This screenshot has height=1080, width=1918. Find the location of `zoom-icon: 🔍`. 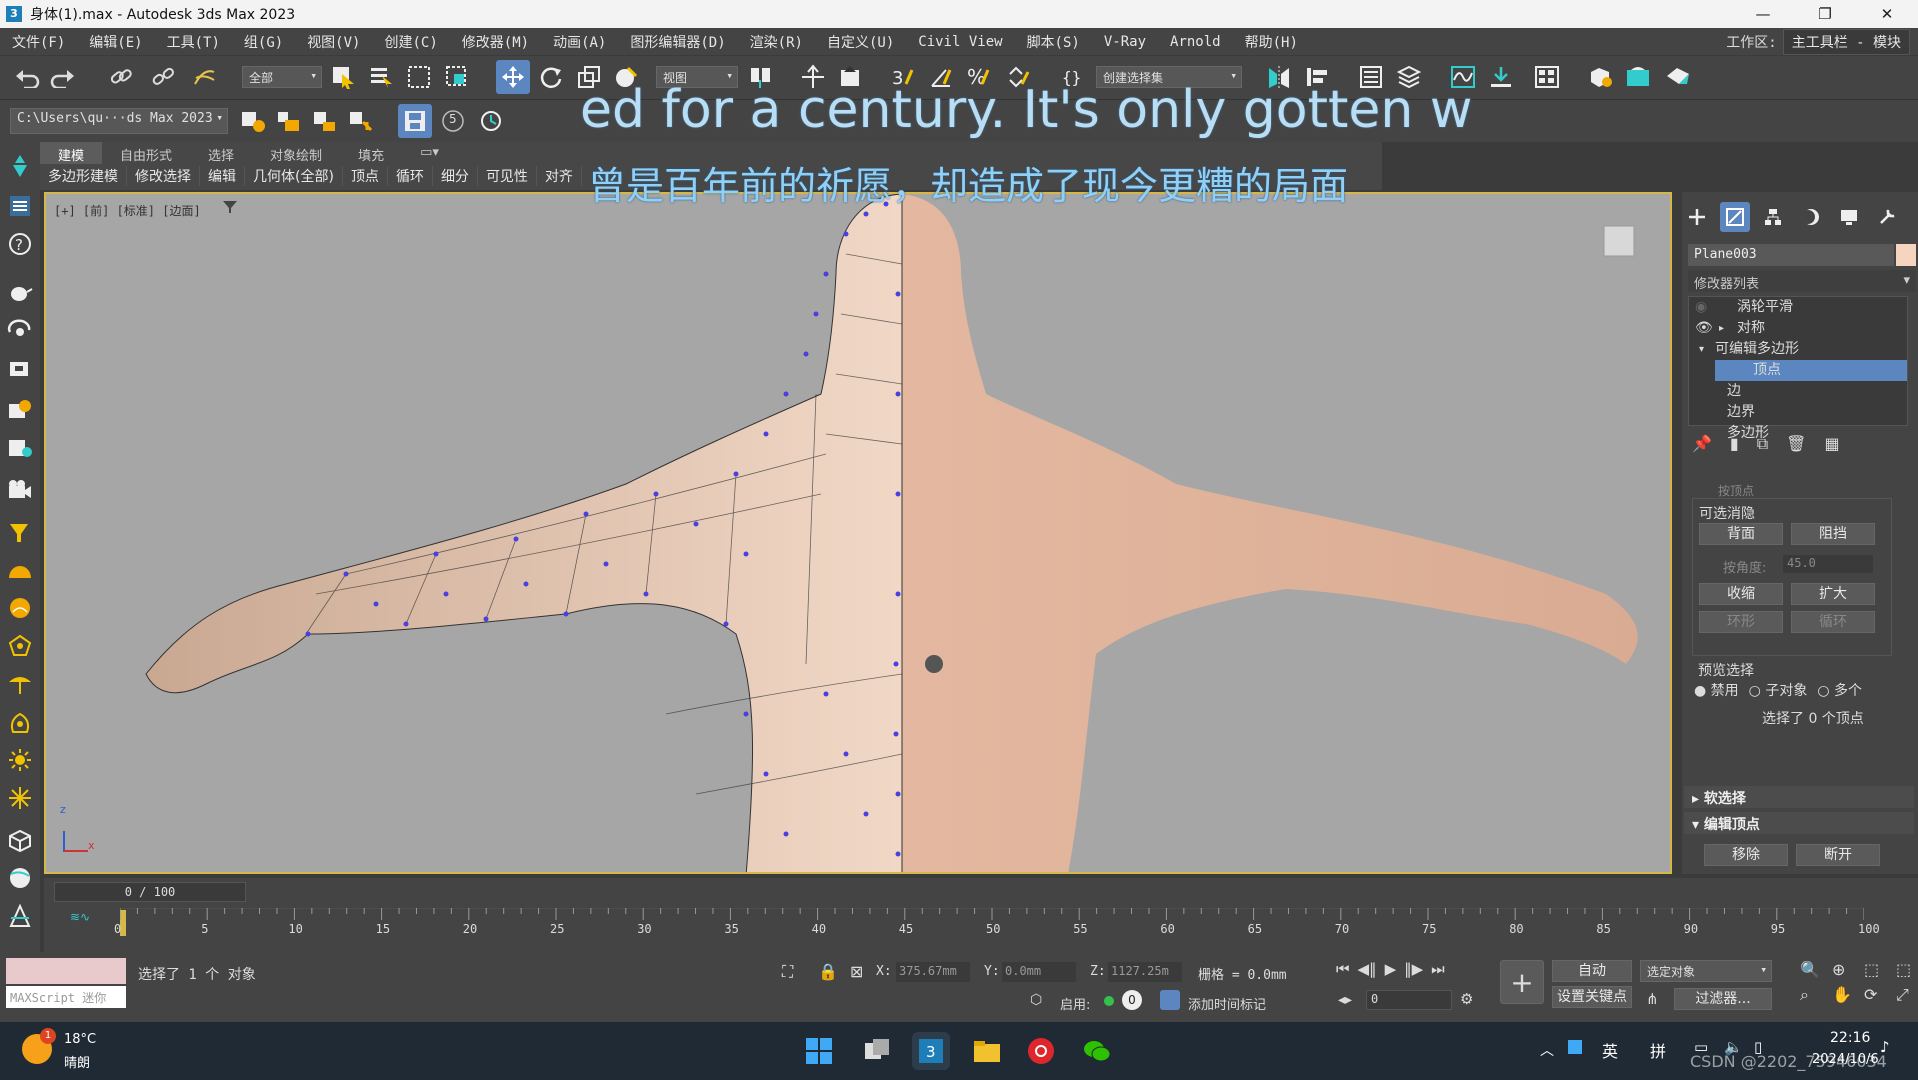

zoom-icon: 🔍 is located at coordinates (1814, 969).